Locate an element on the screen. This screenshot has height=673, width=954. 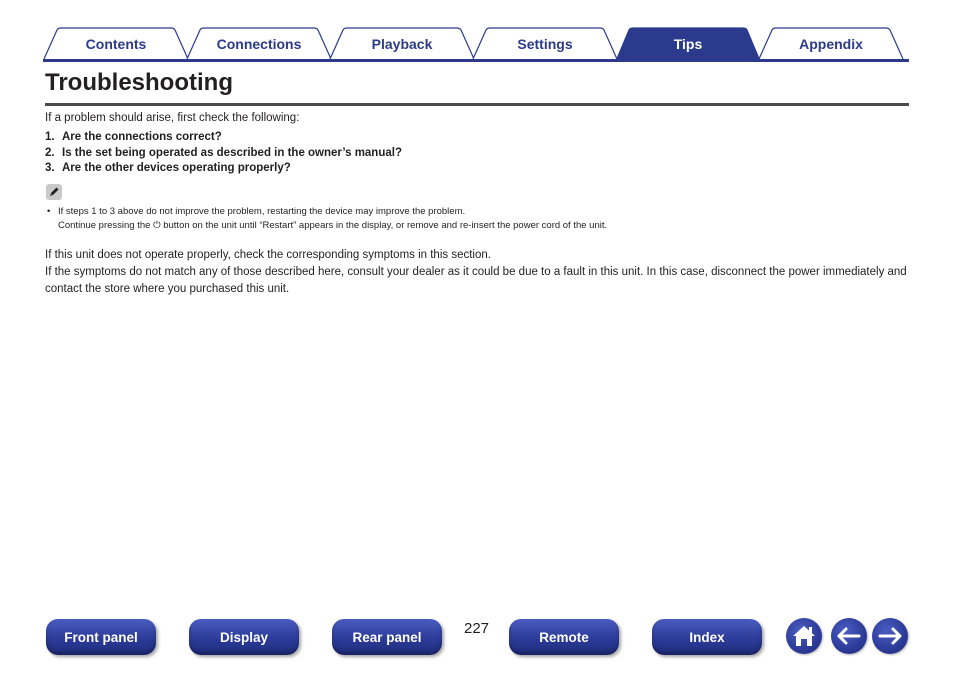
tab-label: Playback is located at coordinates (402, 44).